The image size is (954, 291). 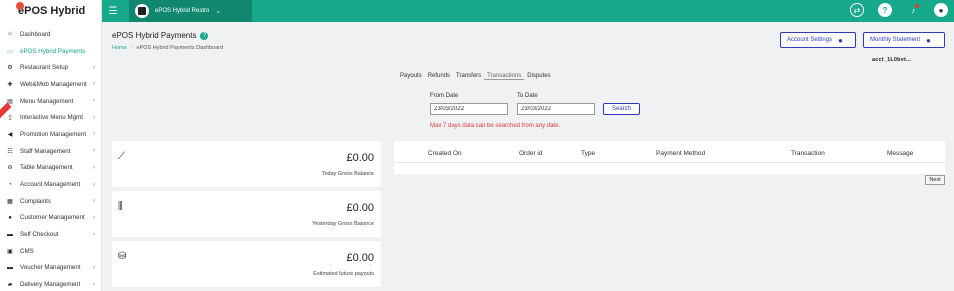 What do you see at coordinates (121, 156) in the screenshot?
I see `trend-icon: ⟋` at bounding box center [121, 156].